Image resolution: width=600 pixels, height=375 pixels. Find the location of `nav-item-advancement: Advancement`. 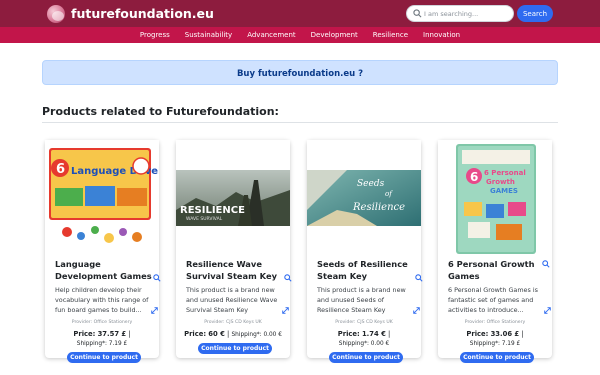

nav-item-advancement: Advancement is located at coordinates (271, 35).